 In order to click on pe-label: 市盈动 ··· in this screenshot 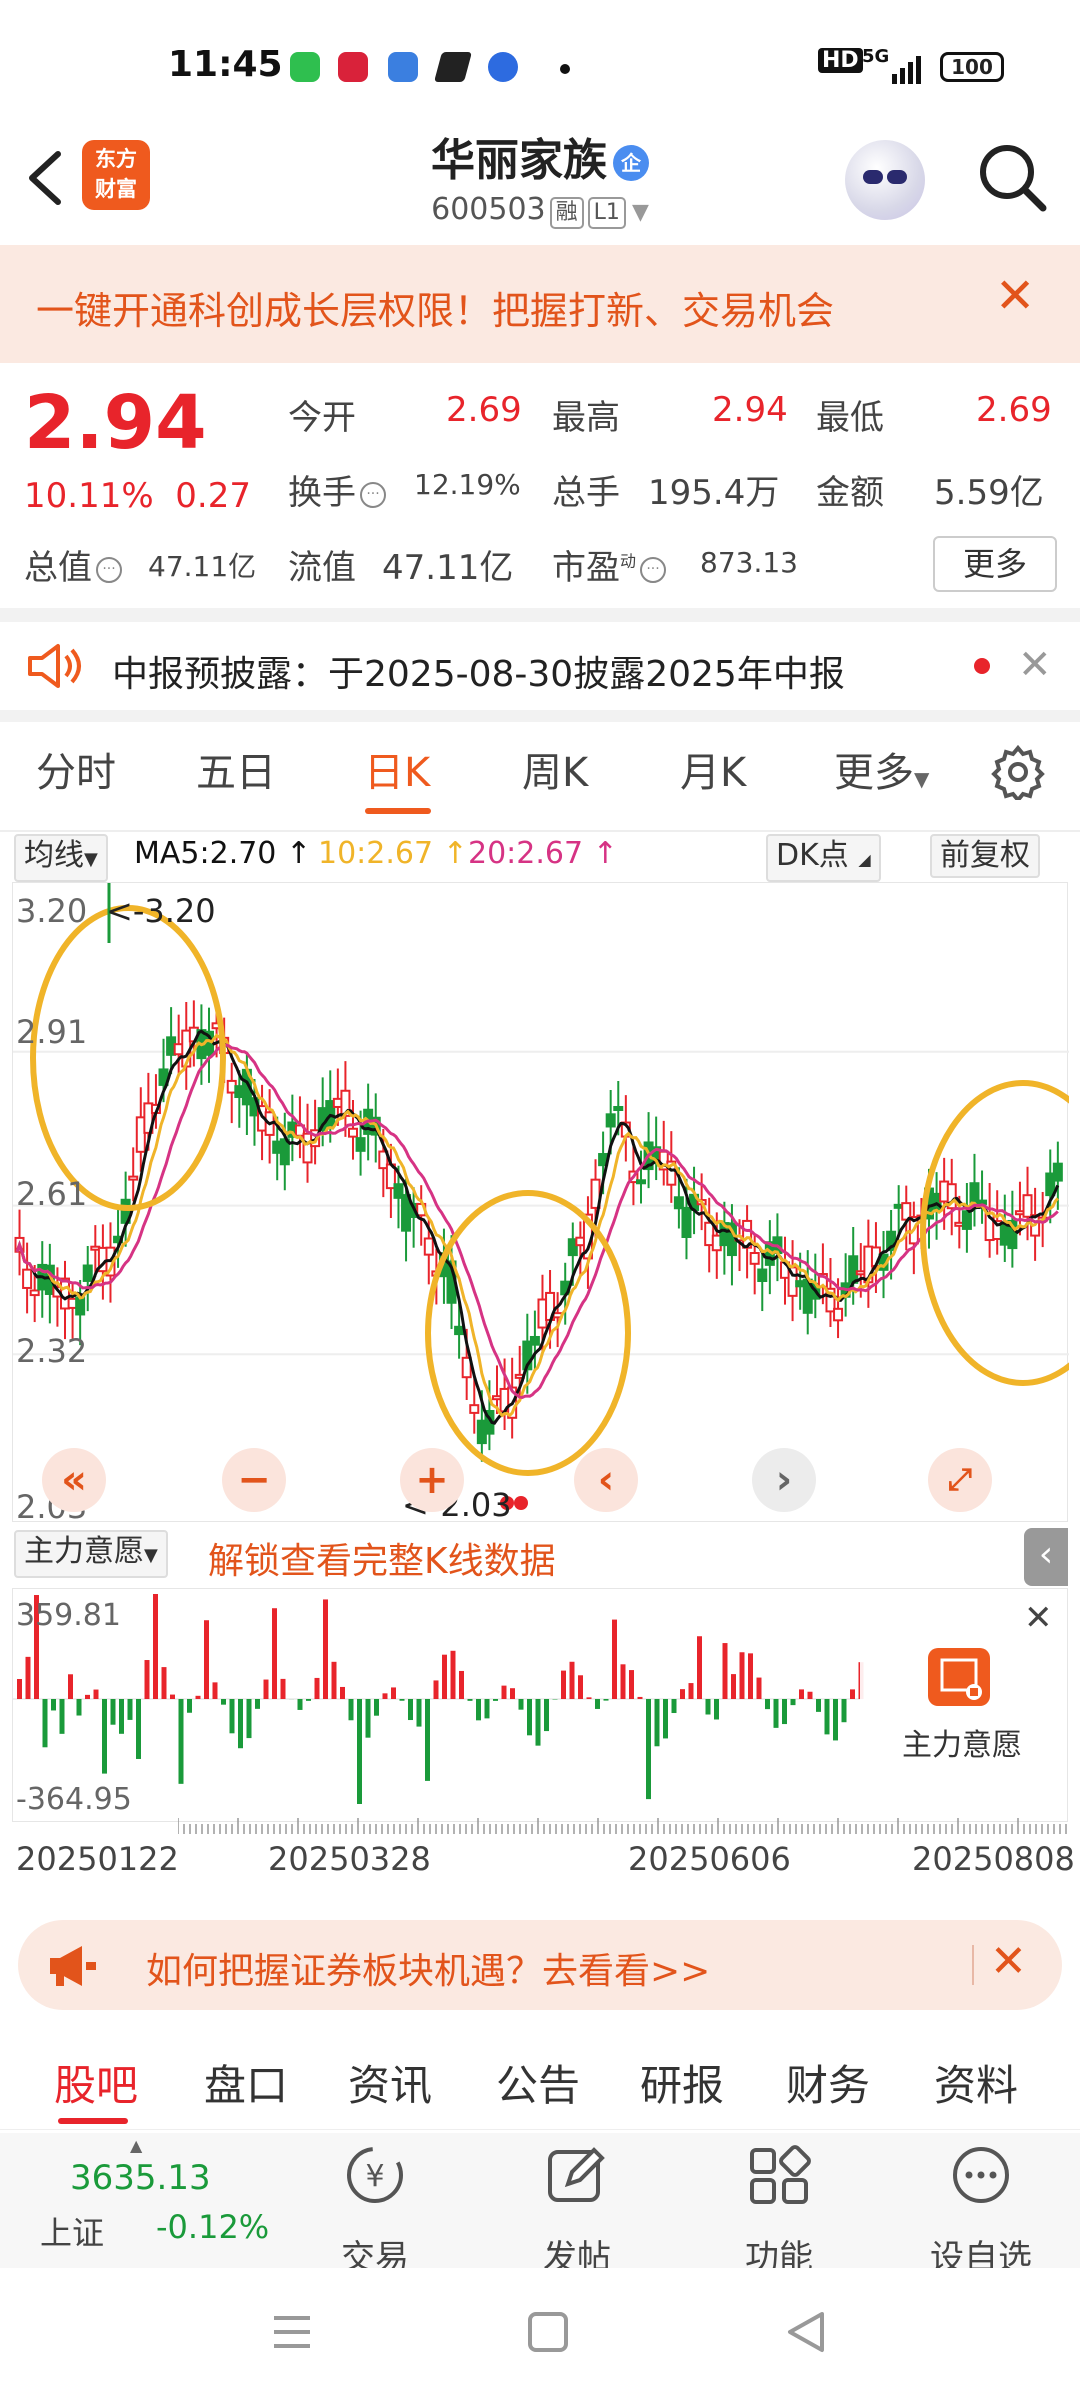, I will do `click(611, 564)`.